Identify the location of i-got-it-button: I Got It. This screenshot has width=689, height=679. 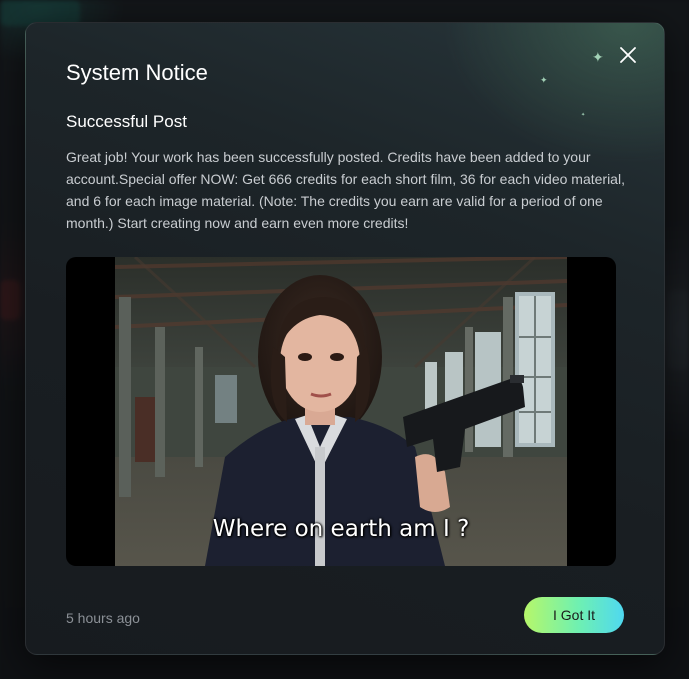
(574, 615).